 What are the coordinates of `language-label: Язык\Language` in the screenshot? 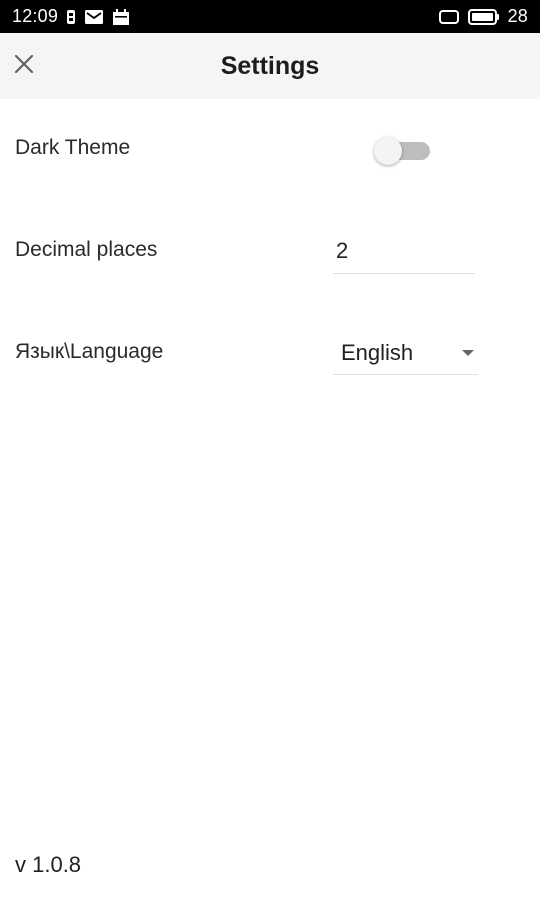 It's located at (89, 351).